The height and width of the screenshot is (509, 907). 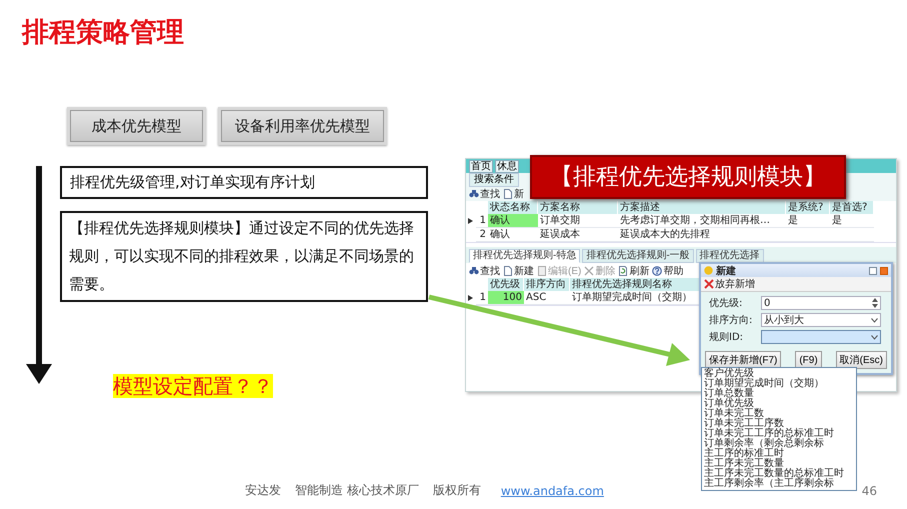 I want to click on column-header: 状态名称, so click(x=513, y=207).